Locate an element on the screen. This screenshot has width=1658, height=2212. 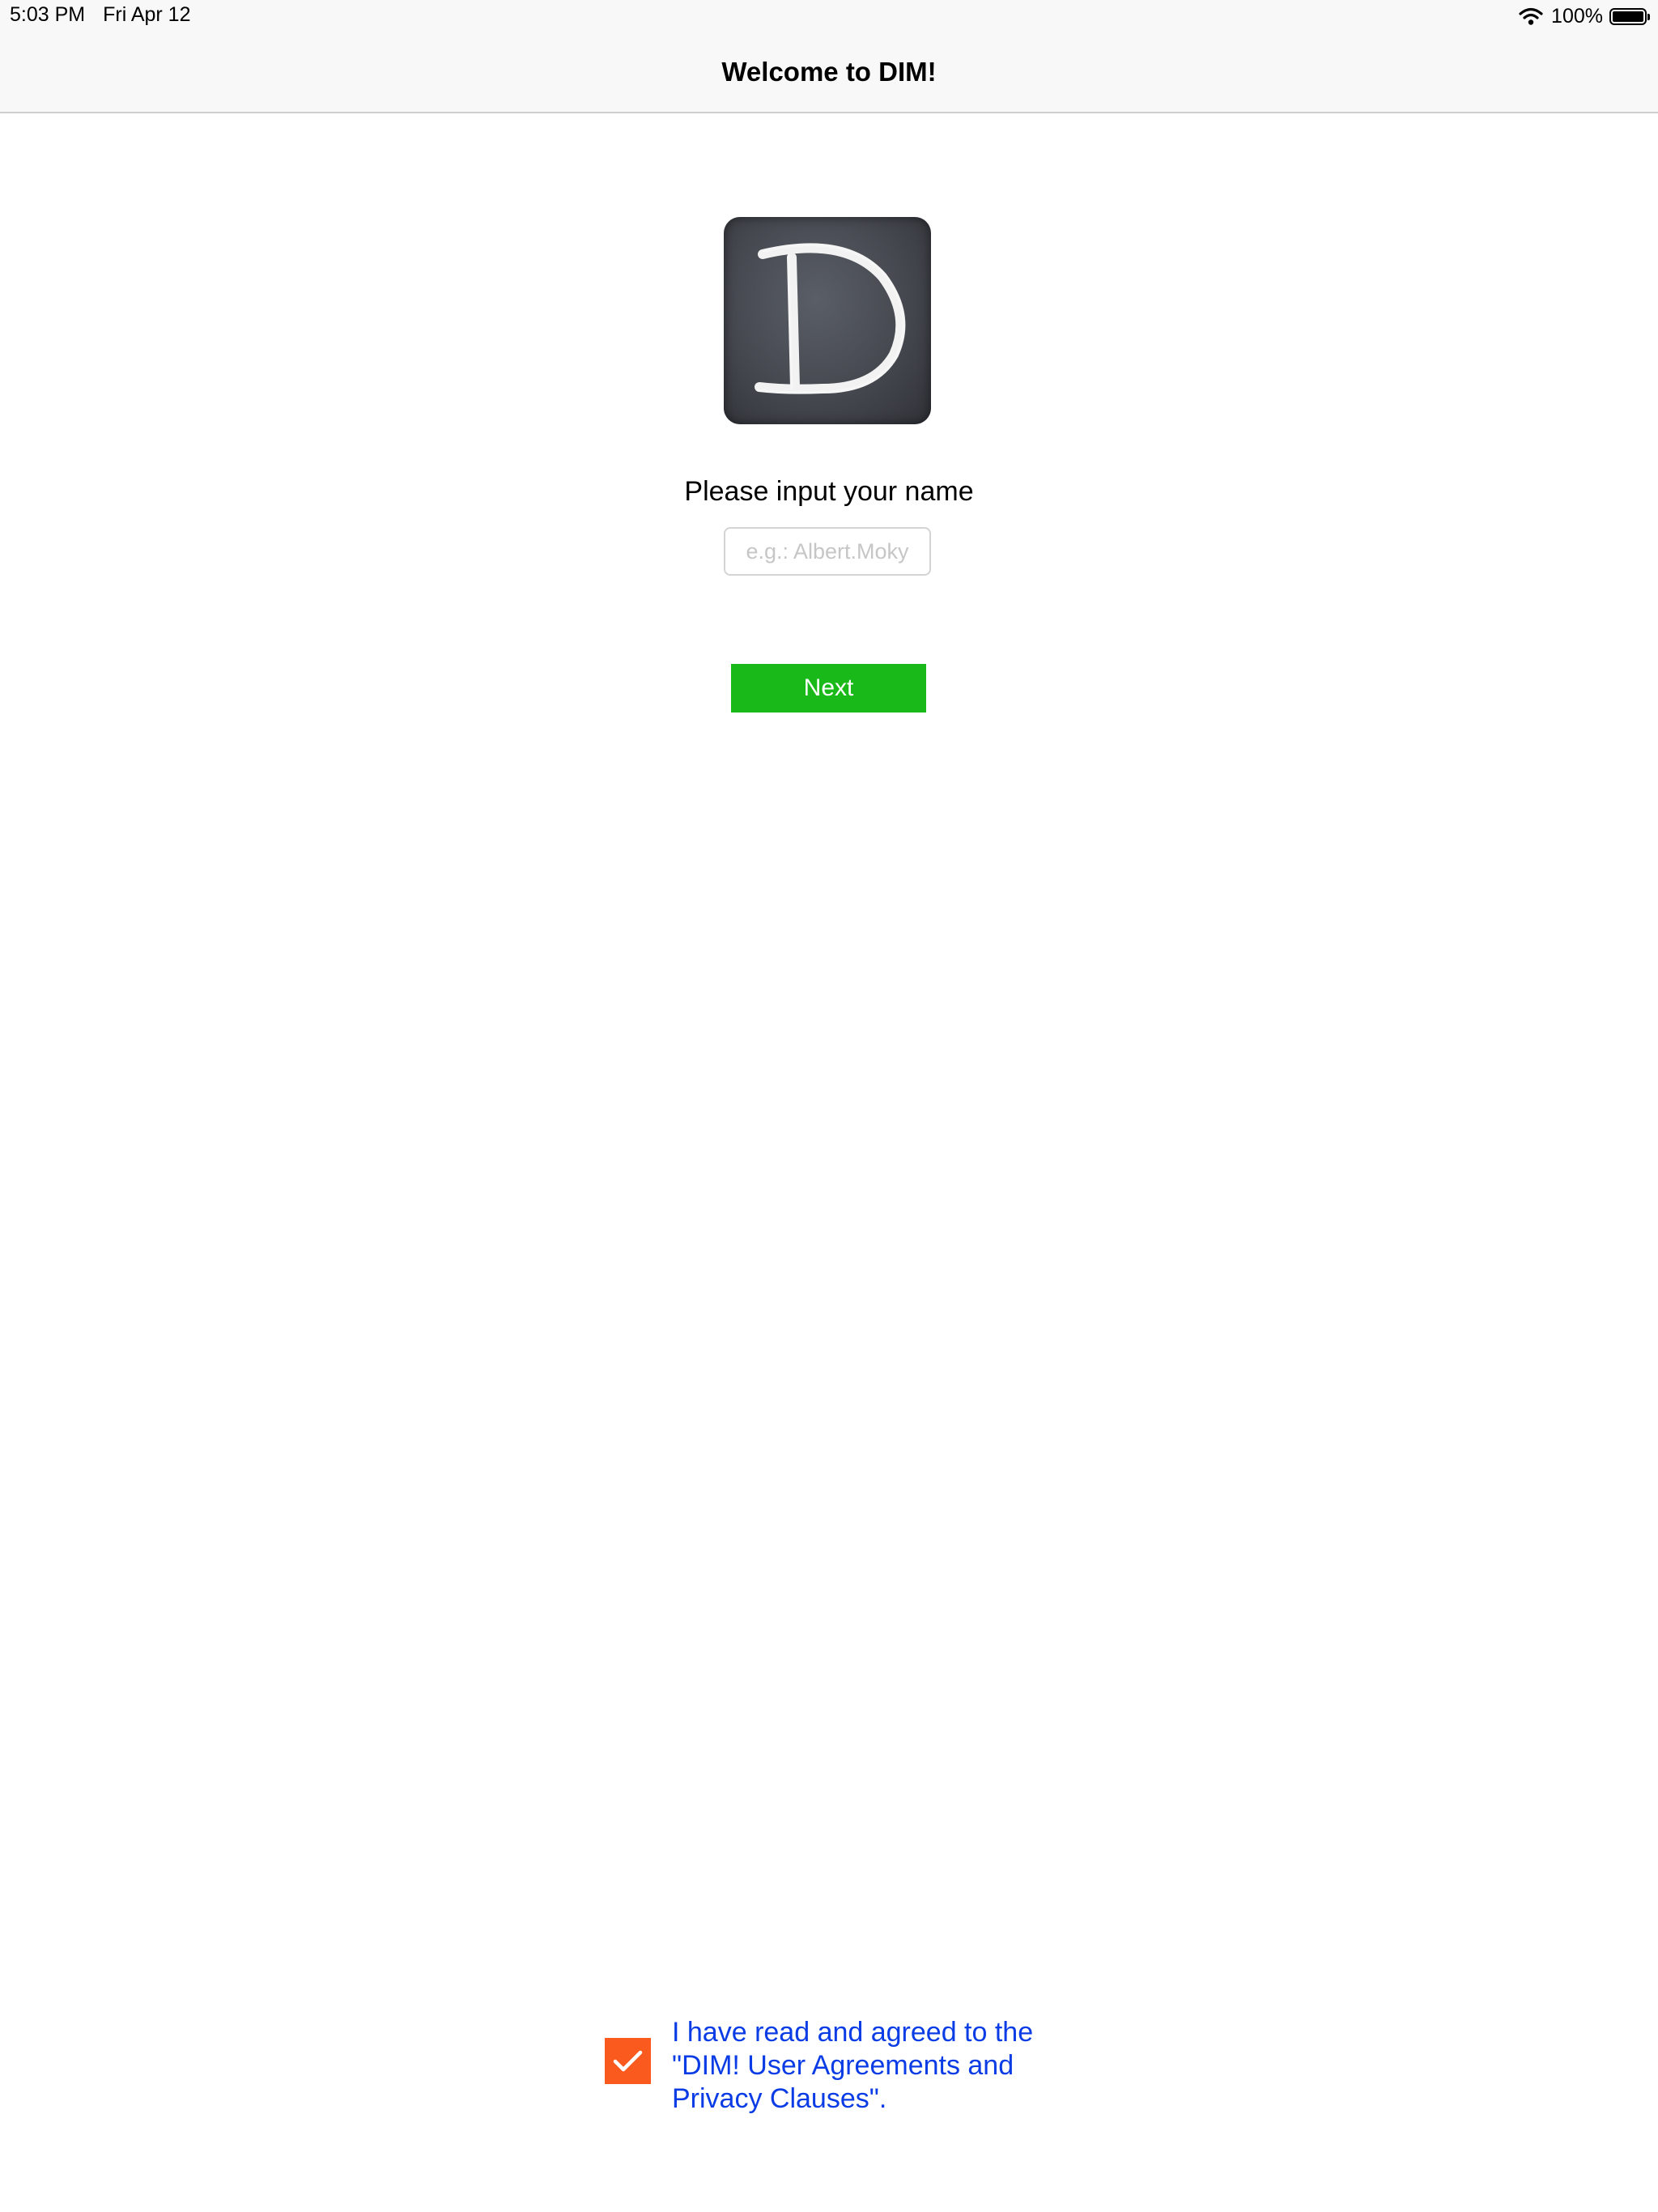
chalkboard-d-logo is located at coordinates (827, 320).